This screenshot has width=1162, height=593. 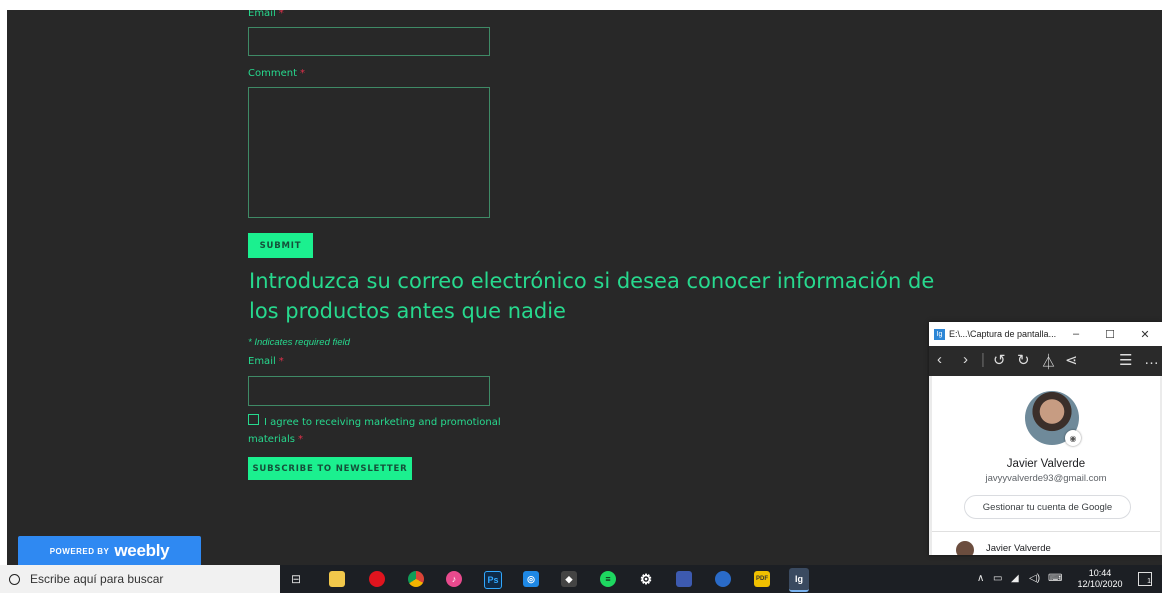 I want to click on minimize-icon: –, so click(x=1076, y=334).